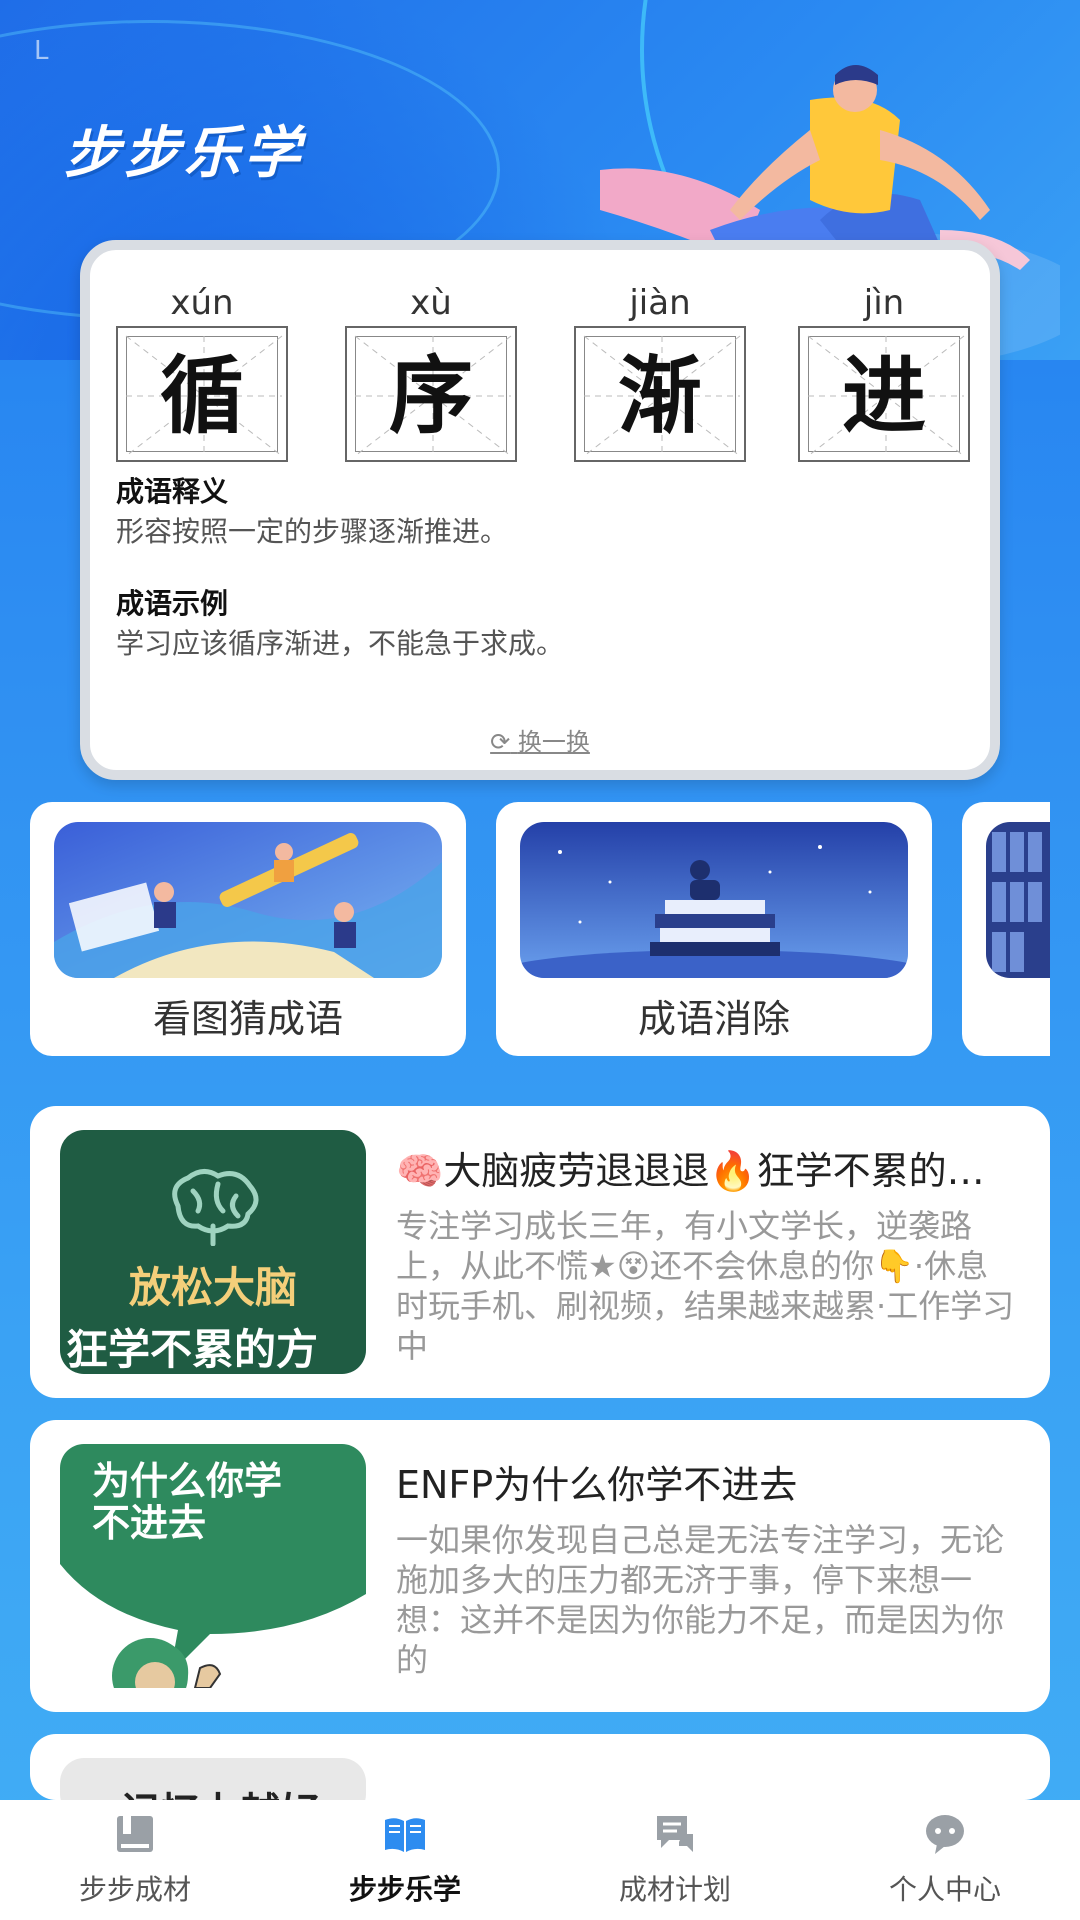  Describe the element at coordinates (553, 742) in the screenshot. I see `refresh-label: 换一换` at that location.